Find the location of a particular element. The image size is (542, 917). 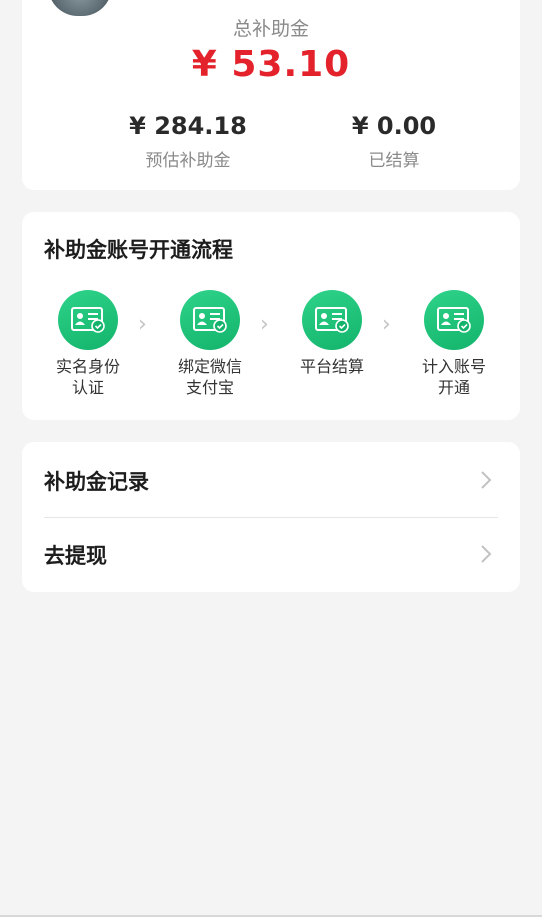

step-platform-settlement: 平台结算 is located at coordinates (332, 333).